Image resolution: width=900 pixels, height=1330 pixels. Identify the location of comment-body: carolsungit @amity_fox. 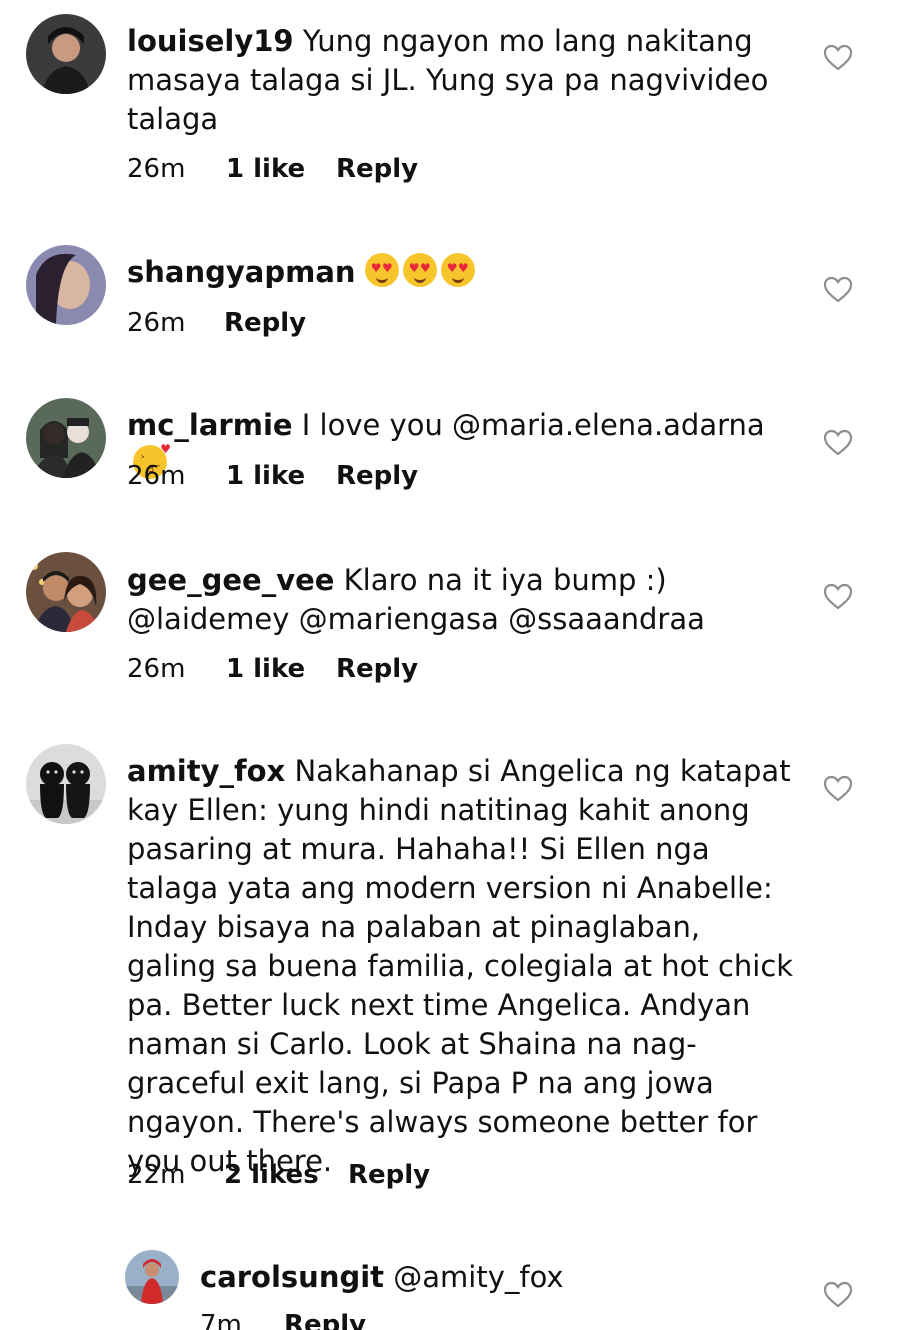
(500, 1277).